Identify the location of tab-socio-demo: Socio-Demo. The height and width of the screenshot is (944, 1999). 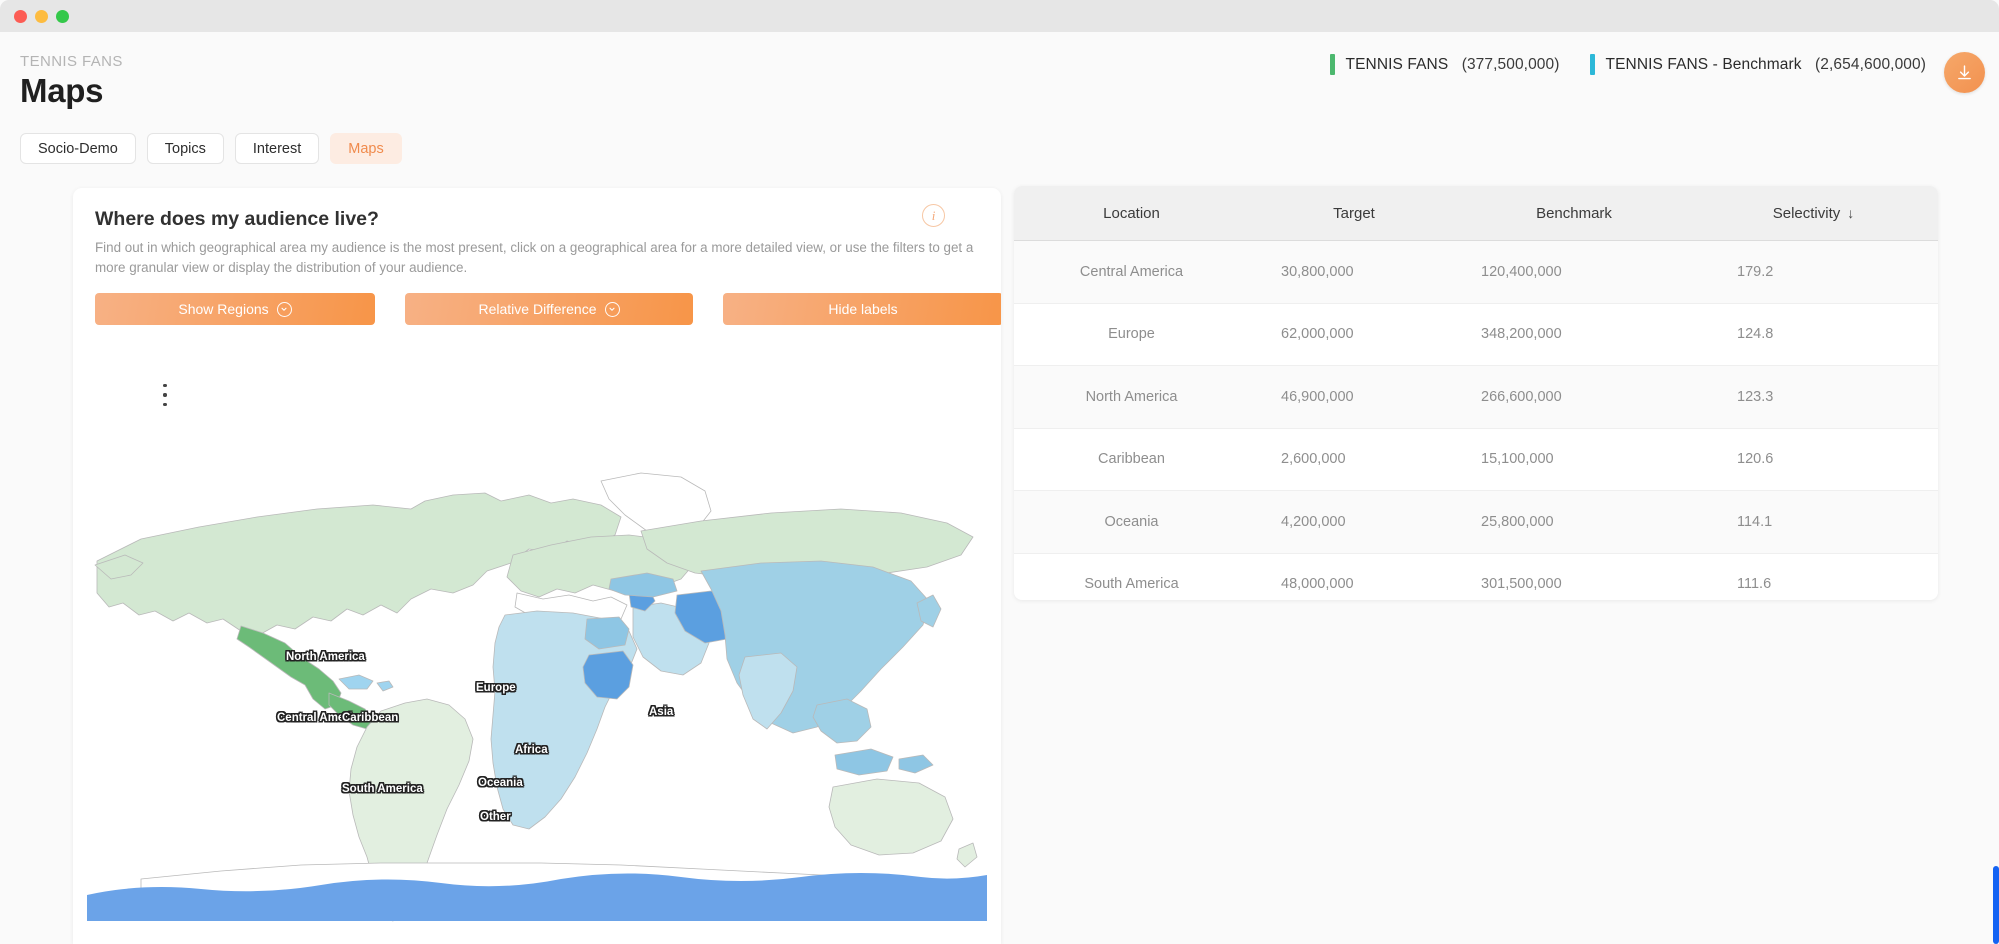
(78, 148).